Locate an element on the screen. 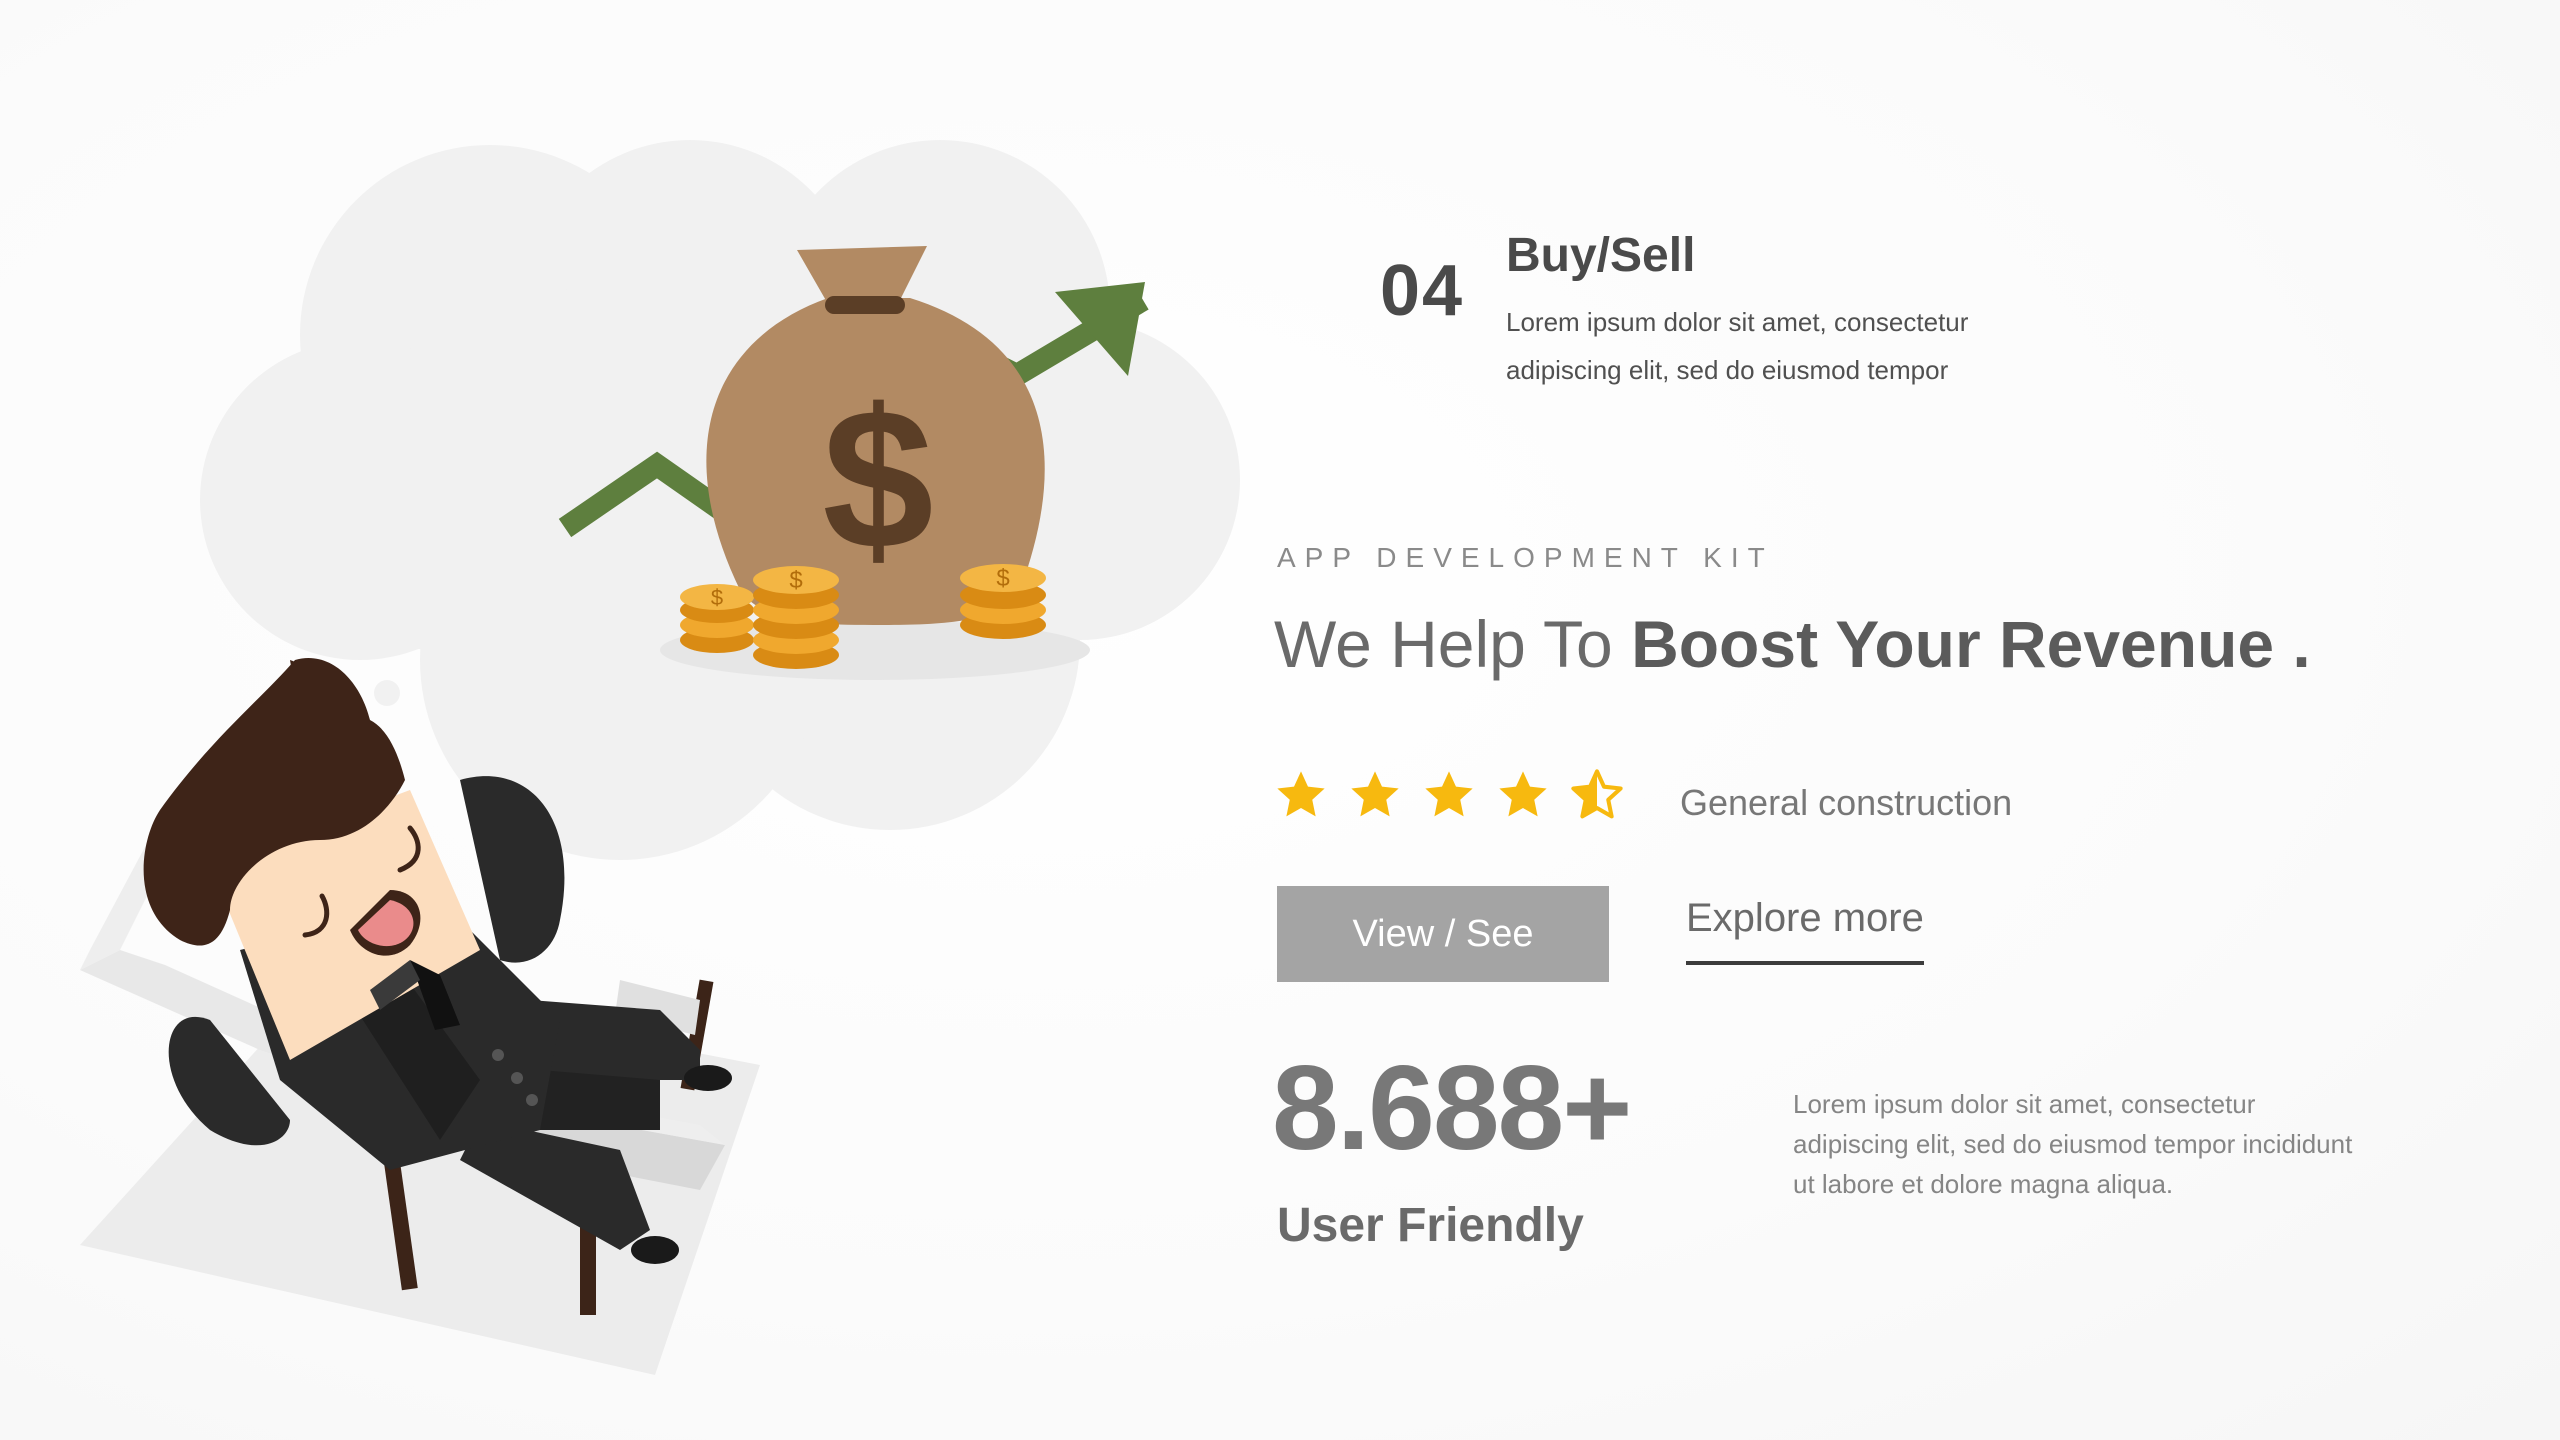 This screenshot has height=1440, width=2560. explore-more-link: Explore more is located at coordinates (1805, 930).